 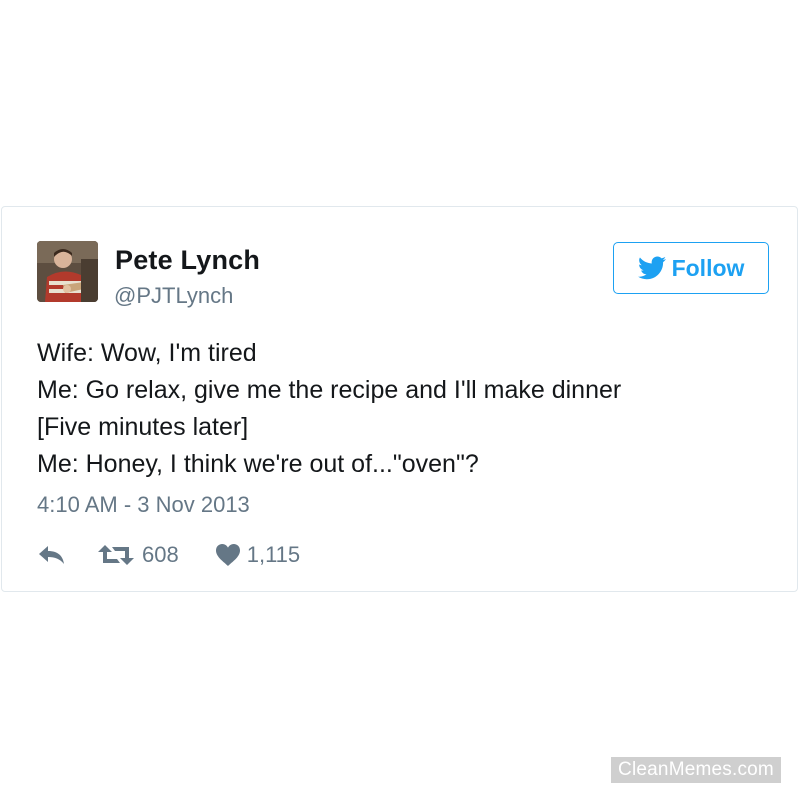 What do you see at coordinates (116, 555) in the screenshot?
I see `retweet-icon` at bounding box center [116, 555].